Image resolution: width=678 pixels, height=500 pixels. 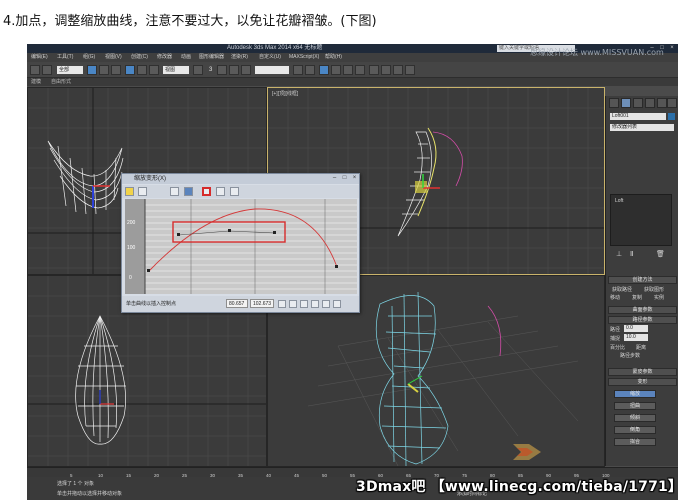 What do you see at coordinates (635, 418) in the screenshot?
I see `deform-teeter-button: 倾斜` at bounding box center [635, 418].